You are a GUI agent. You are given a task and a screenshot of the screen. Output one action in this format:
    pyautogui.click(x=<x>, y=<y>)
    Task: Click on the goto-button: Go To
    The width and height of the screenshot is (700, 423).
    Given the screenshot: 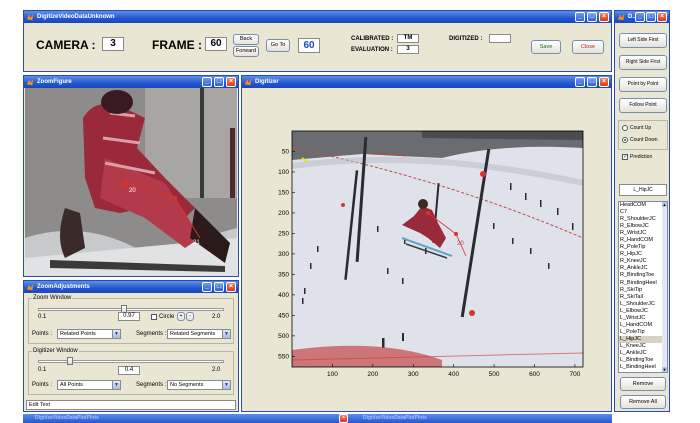 What is the action you would take?
    pyautogui.click(x=278, y=45)
    